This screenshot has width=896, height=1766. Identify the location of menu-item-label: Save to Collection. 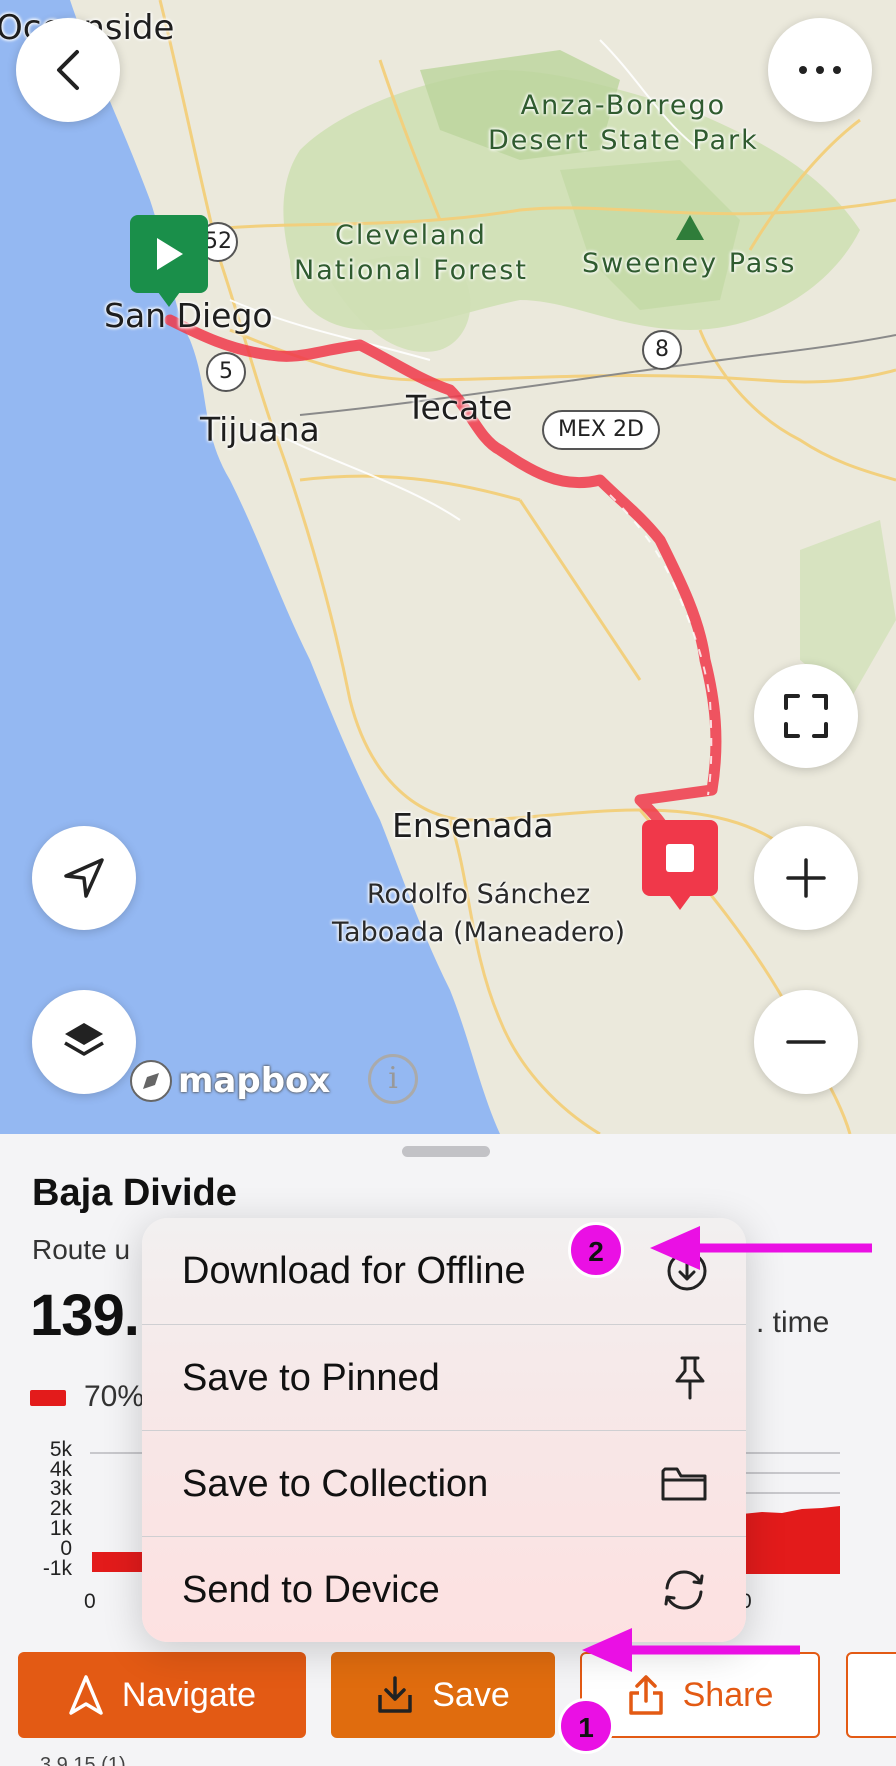
(335, 1483).